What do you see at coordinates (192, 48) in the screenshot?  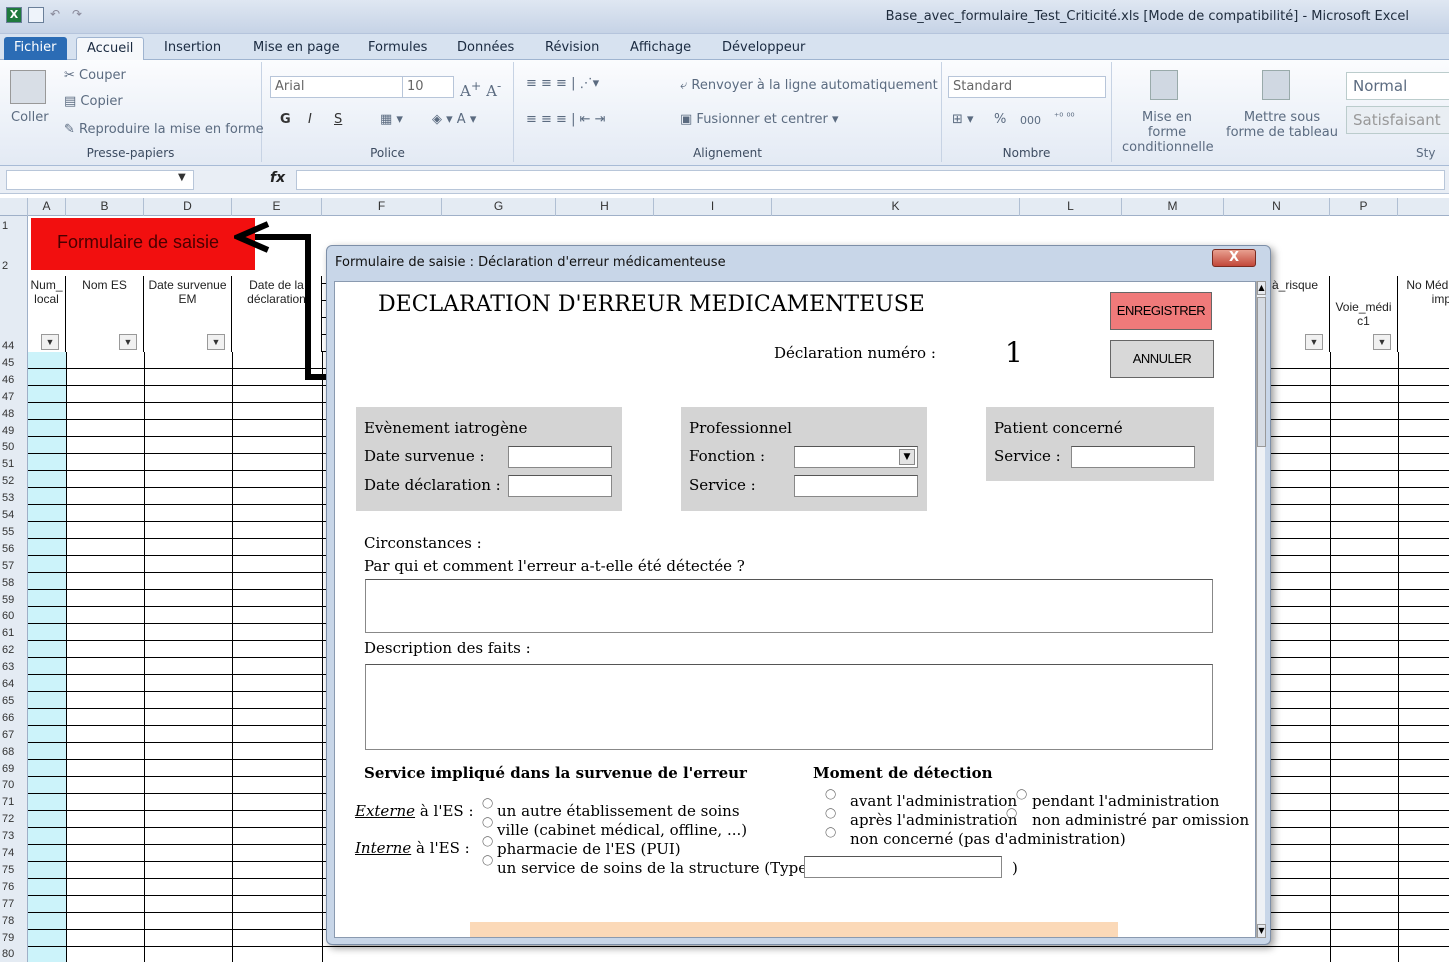 I see `tab-insert: Insertion` at bounding box center [192, 48].